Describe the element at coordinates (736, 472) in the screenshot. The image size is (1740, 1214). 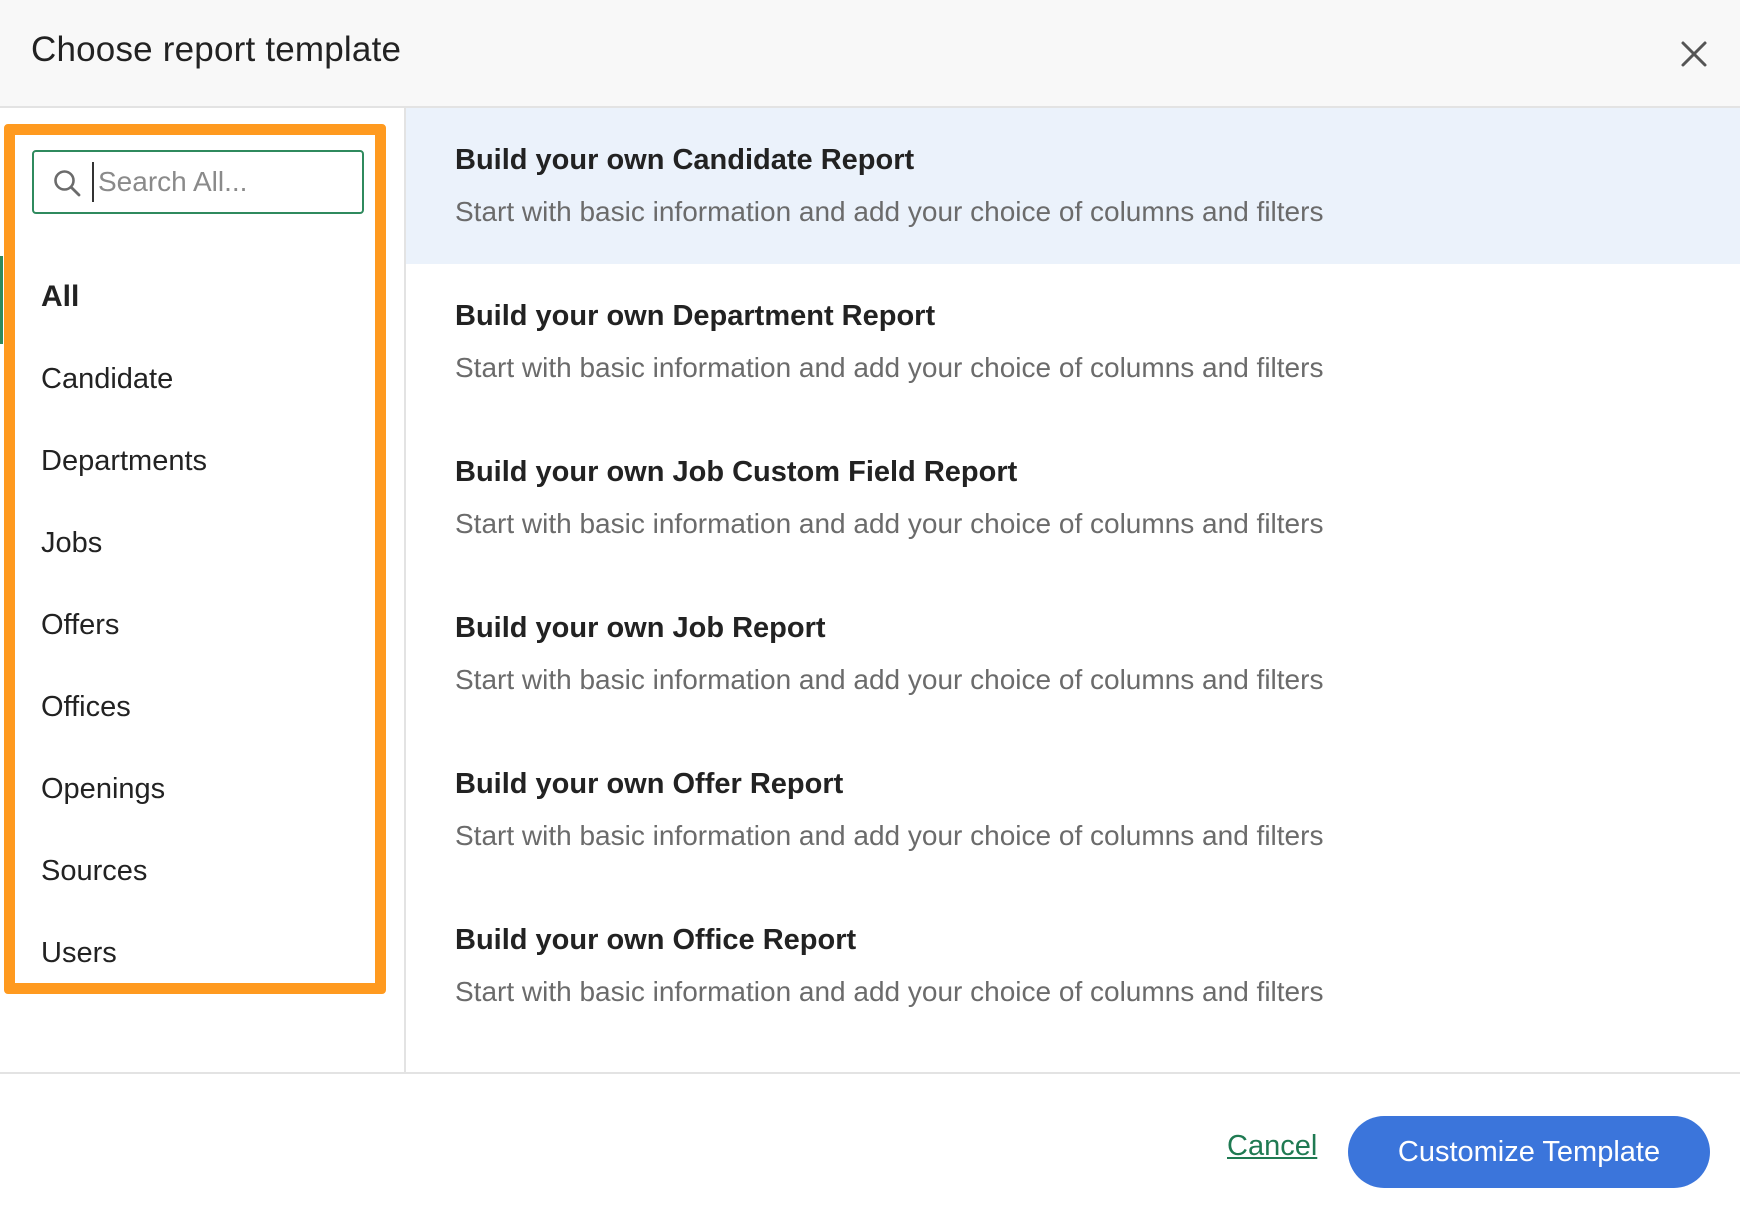
I see `template-title: Build your own Job Custom Field Report` at that location.